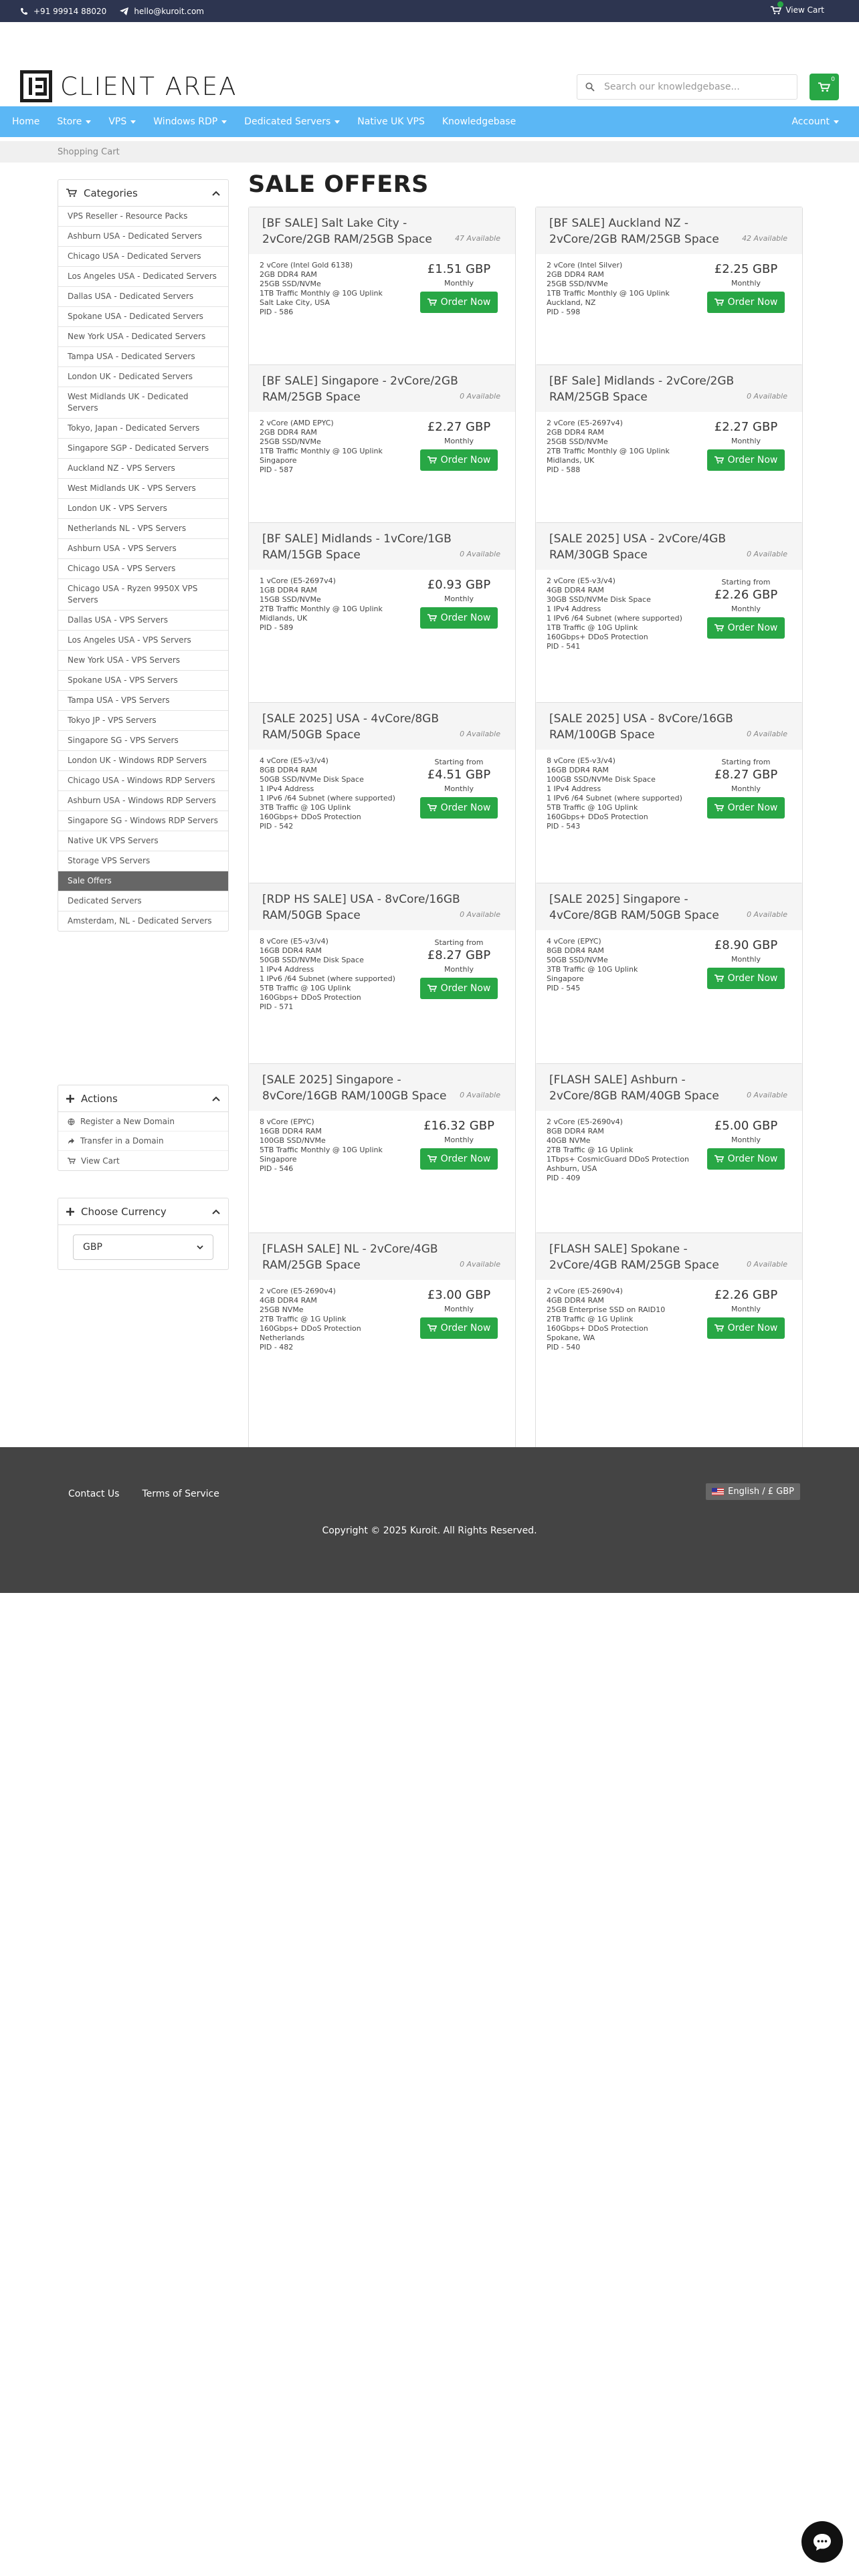 The image size is (859, 2576). Describe the element at coordinates (459, 762) in the screenshot. I see `starting-from-label: Starting from` at that location.